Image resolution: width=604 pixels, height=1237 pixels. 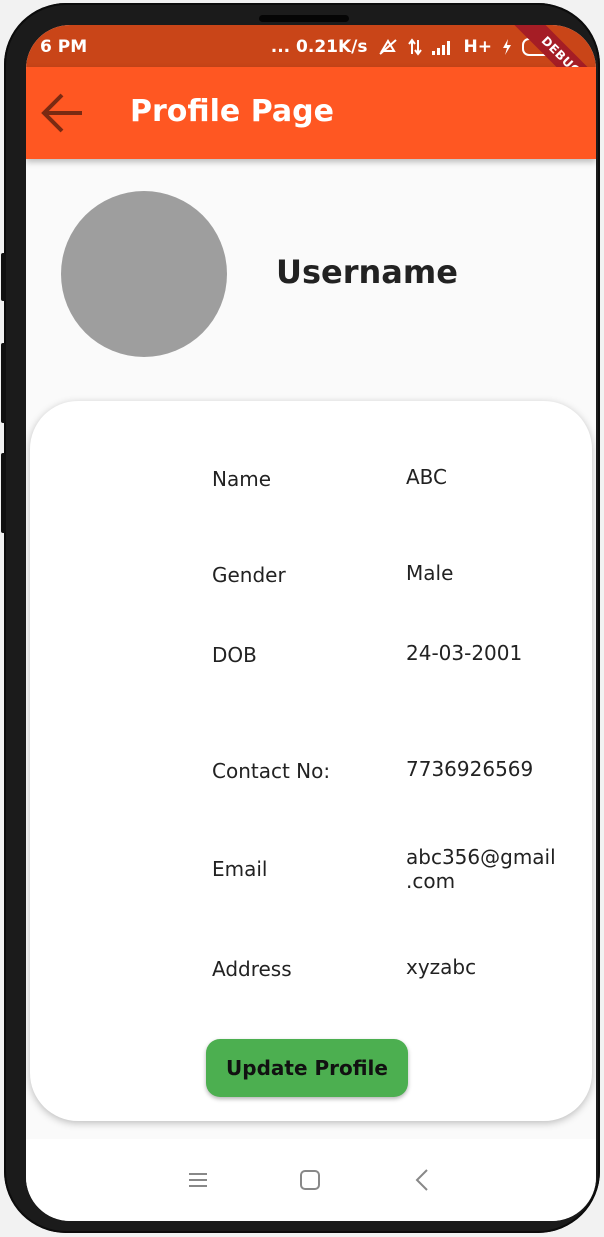 What do you see at coordinates (249, 575) in the screenshot?
I see `gender-label: Gender` at bounding box center [249, 575].